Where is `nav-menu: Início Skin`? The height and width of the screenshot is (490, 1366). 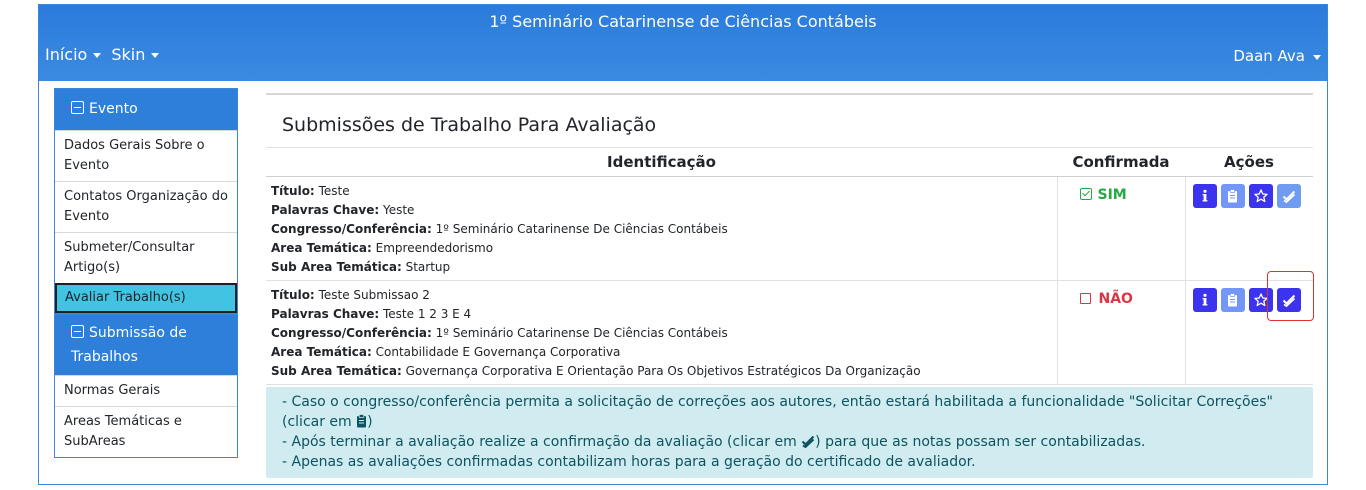
nav-menu: Início Skin is located at coordinates (102, 54).